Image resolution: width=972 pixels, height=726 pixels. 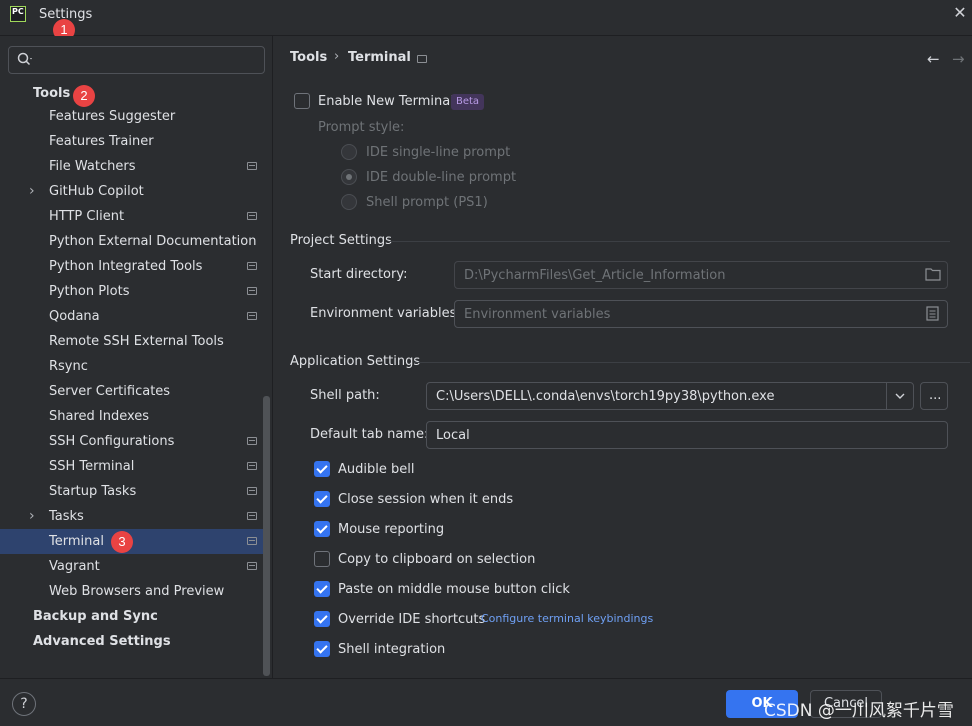 What do you see at coordinates (391, 529) in the screenshot?
I see `mouse-reporting-label: Mouse reporting` at bounding box center [391, 529].